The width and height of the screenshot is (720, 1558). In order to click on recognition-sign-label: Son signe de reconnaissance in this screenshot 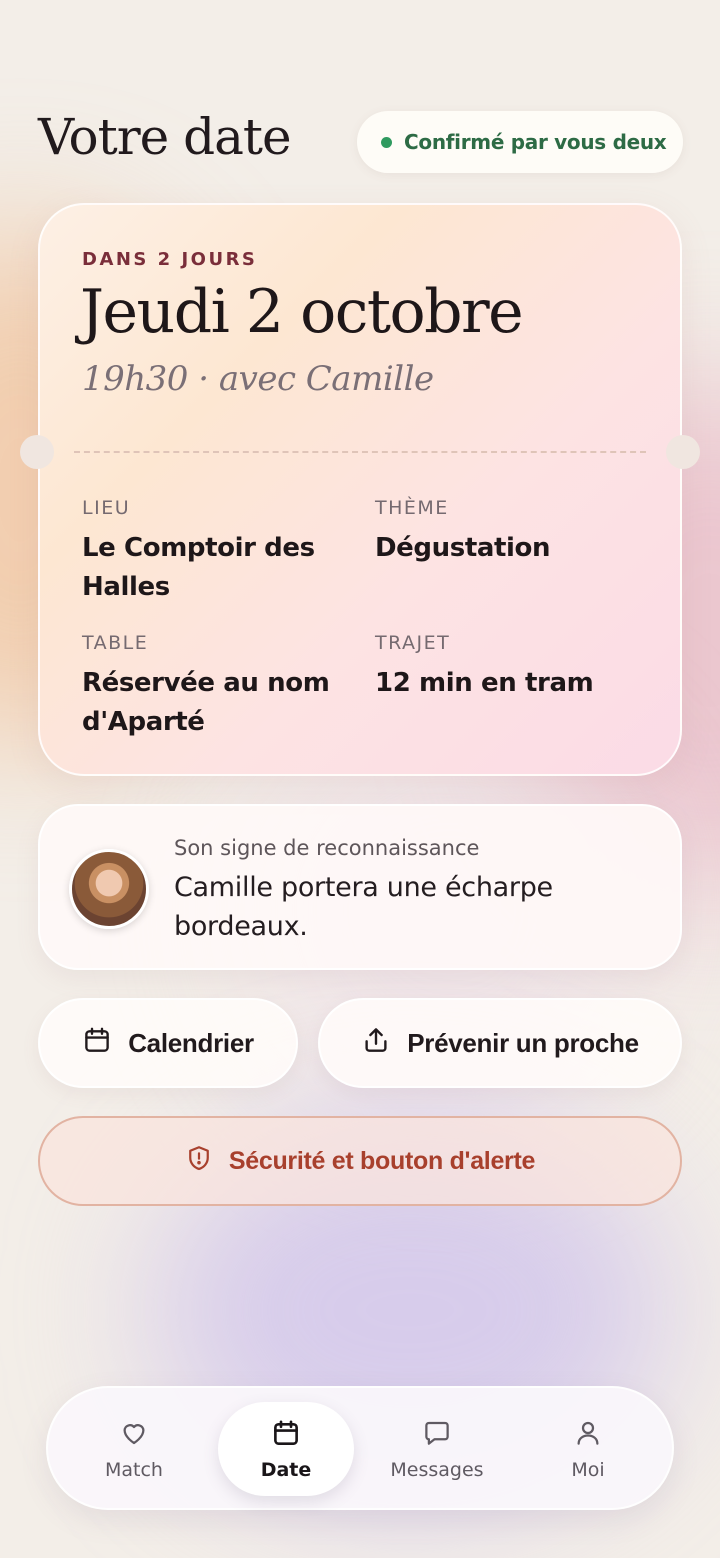, I will do `click(327, 848)`.